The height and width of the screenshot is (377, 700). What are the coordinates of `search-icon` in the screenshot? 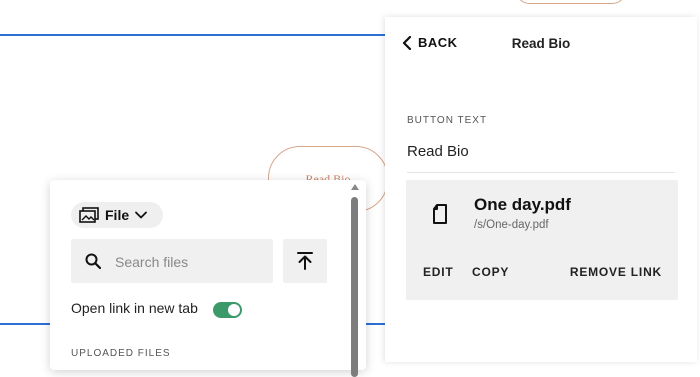 It's located at (93, 261).